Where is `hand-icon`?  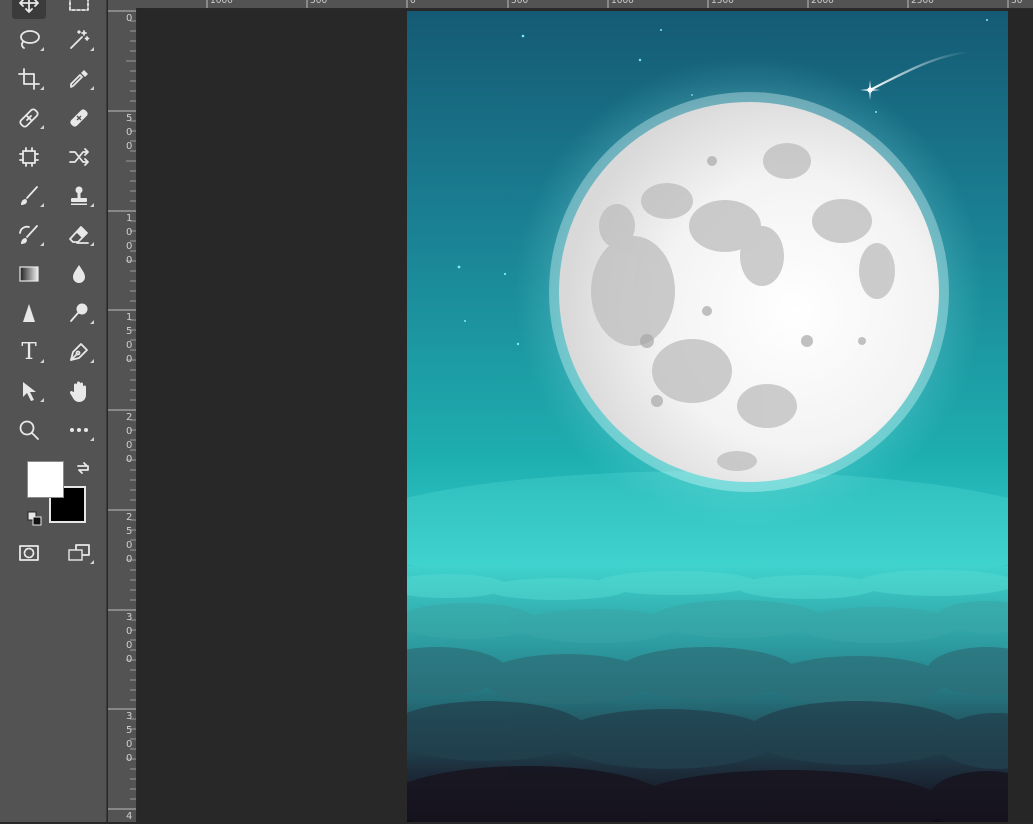 hand-icon is located at coordinates (77, 391).